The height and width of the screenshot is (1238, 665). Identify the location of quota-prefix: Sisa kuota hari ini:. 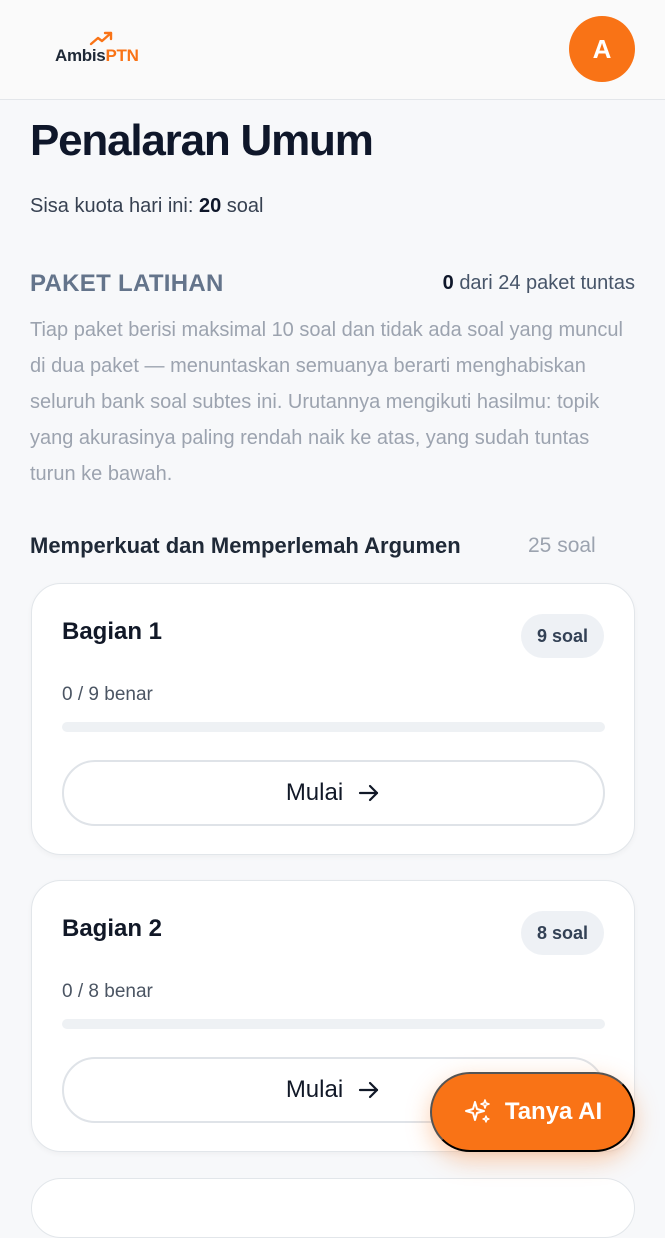
(112, 206).